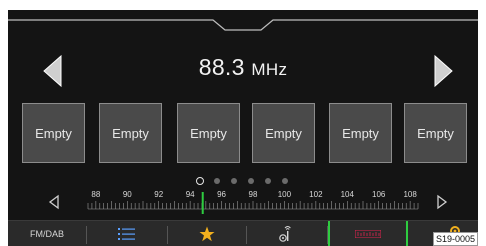 This screenshot has width=486, height=246. Describe the element at coordinates (243, 25) in the screenshot. I see `top-notch-decoration` at that location.